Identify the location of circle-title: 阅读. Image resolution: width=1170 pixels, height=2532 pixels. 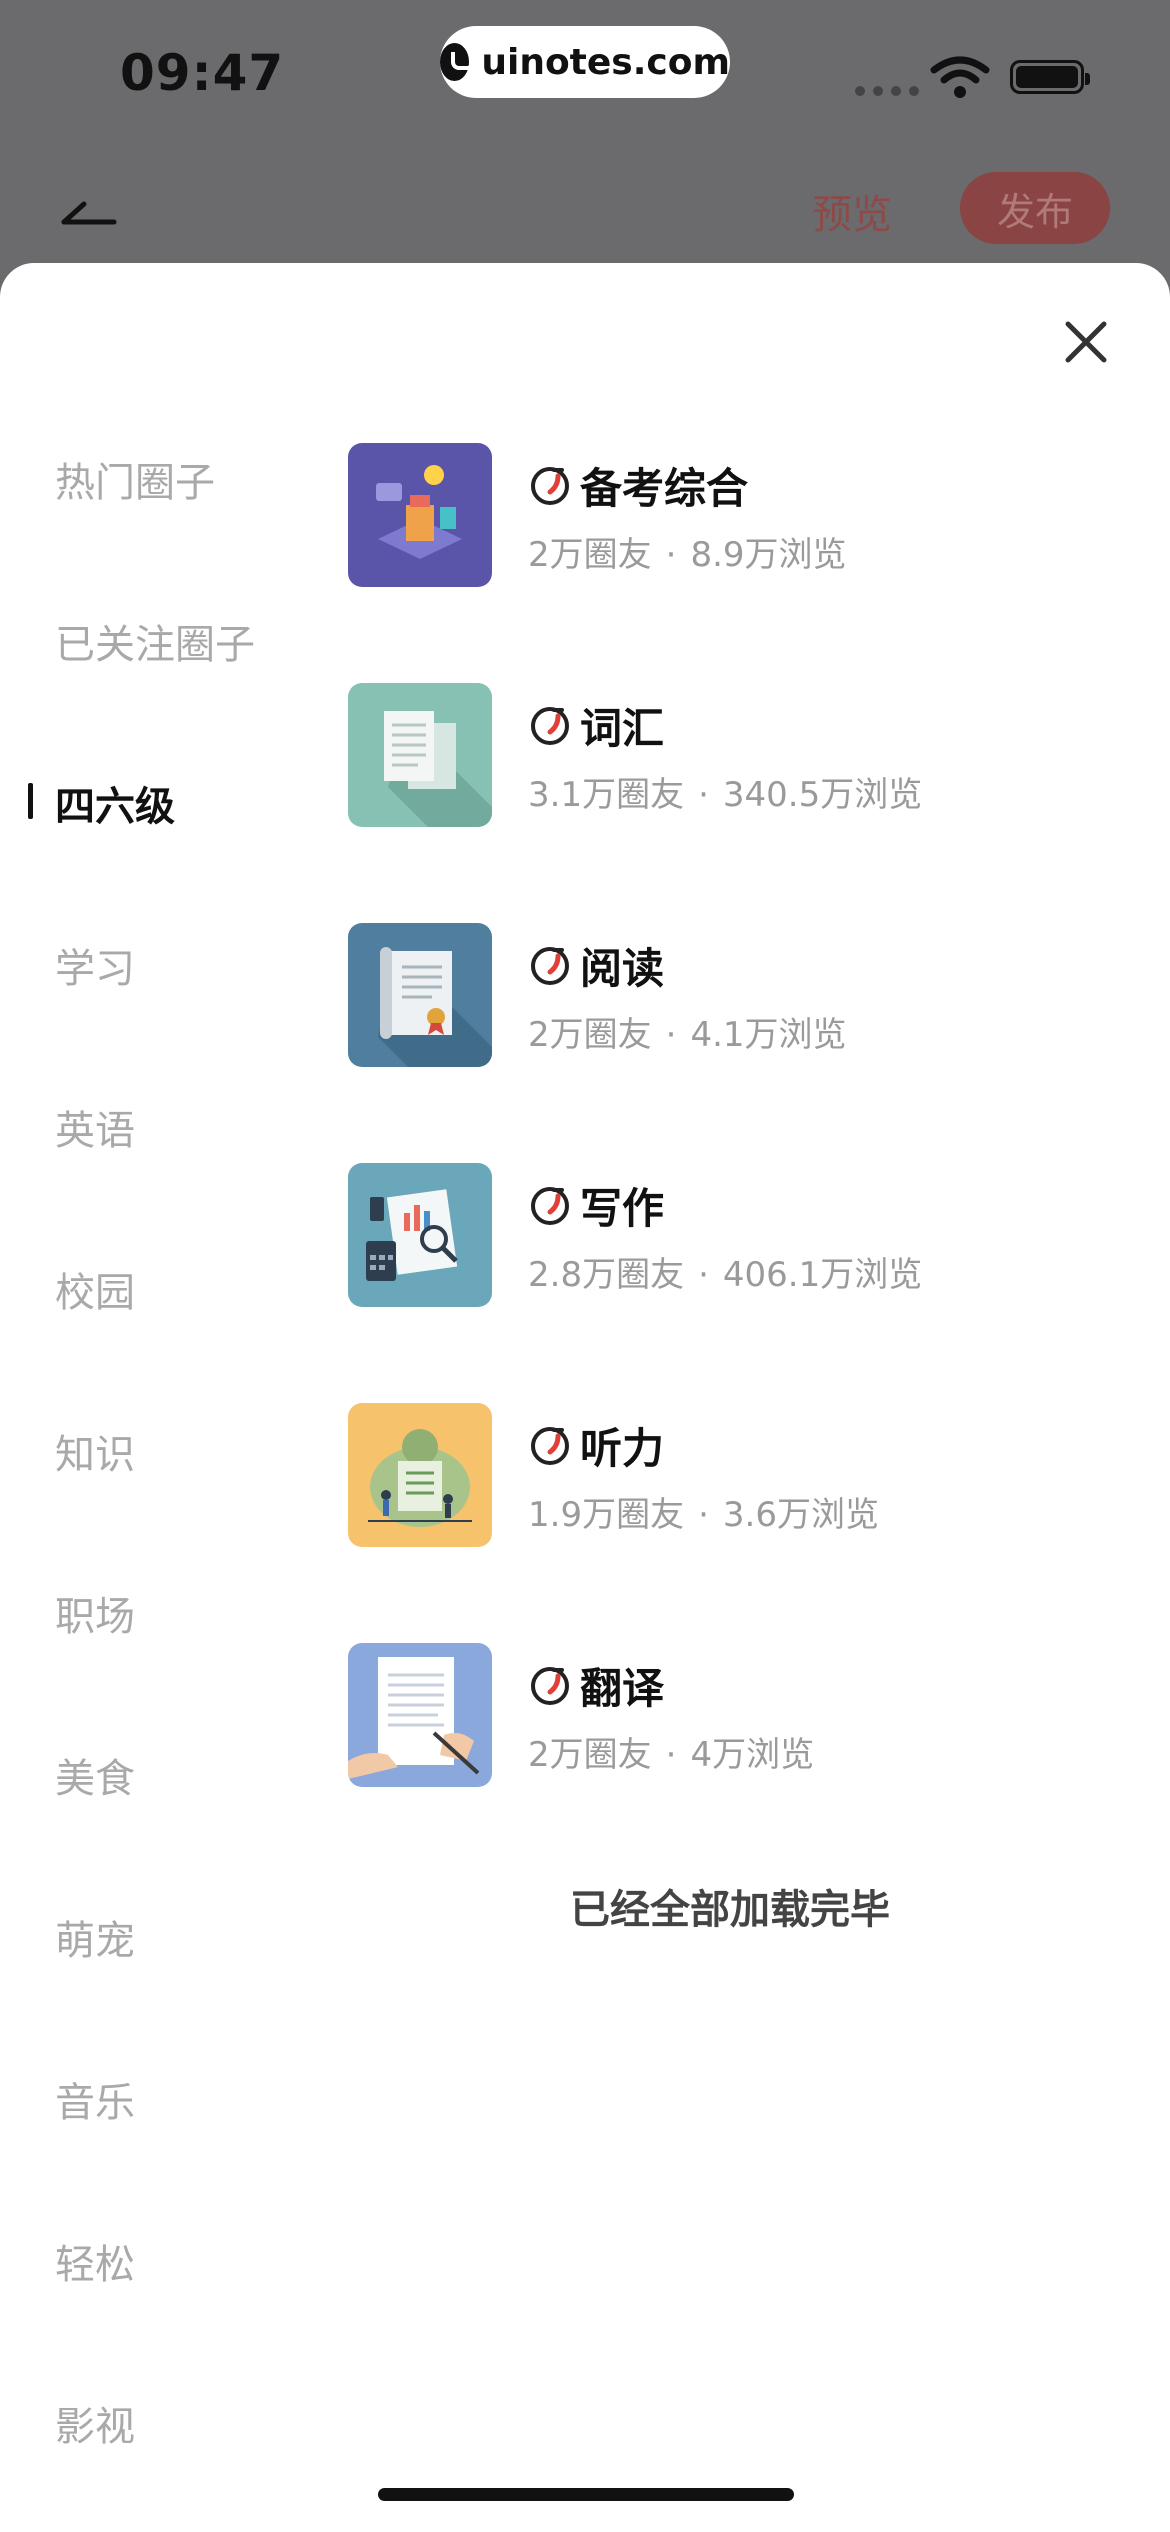
(596, 965).